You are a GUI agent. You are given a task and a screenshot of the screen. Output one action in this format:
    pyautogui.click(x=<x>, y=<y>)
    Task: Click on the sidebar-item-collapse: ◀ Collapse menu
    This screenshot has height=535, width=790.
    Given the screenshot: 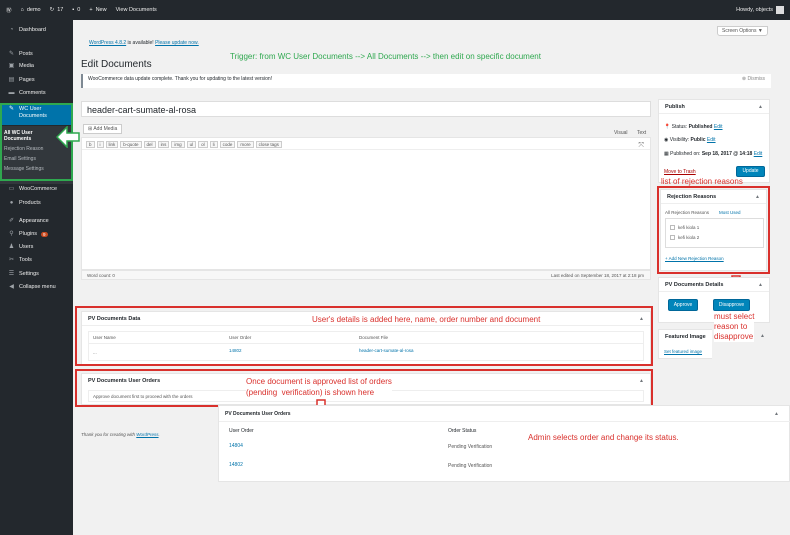 What is the action you would take?
    pyautogui.click(x=36, y=287)
    